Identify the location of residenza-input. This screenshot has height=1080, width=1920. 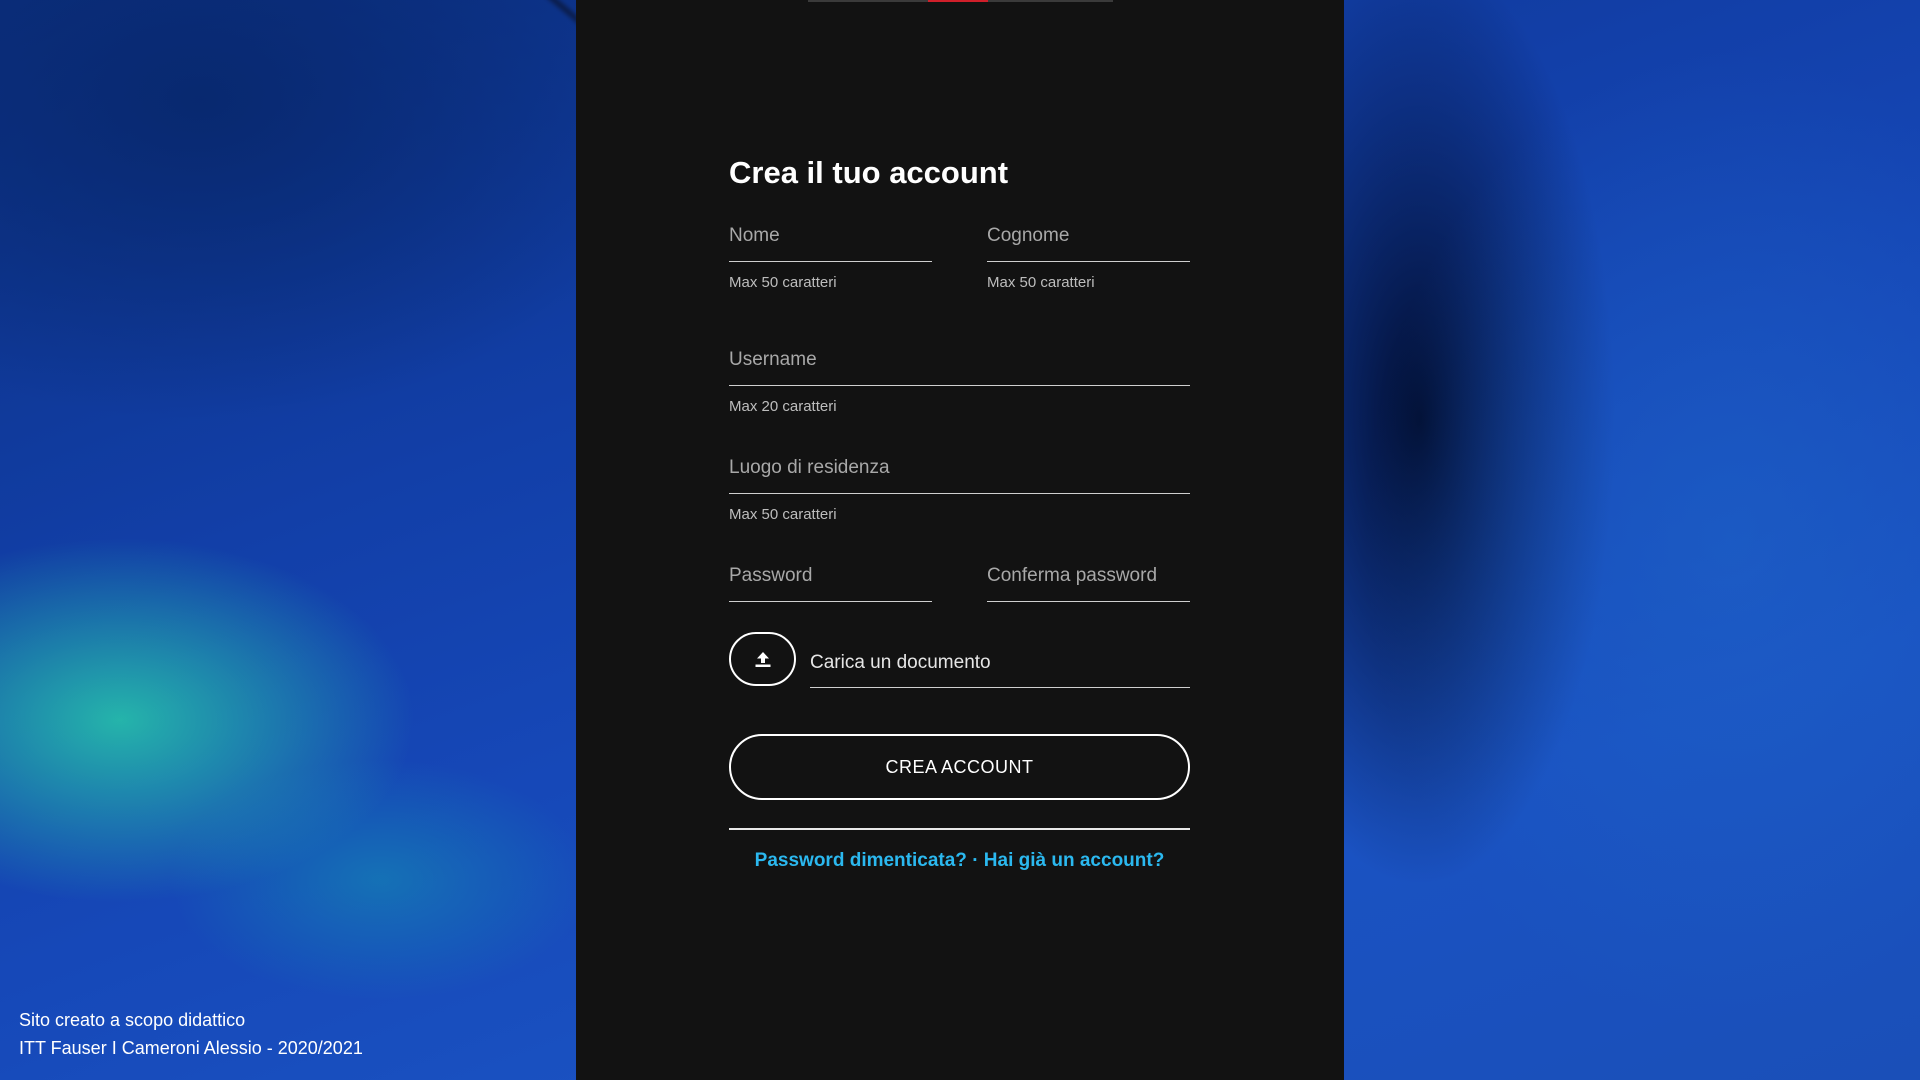
(959, 474).